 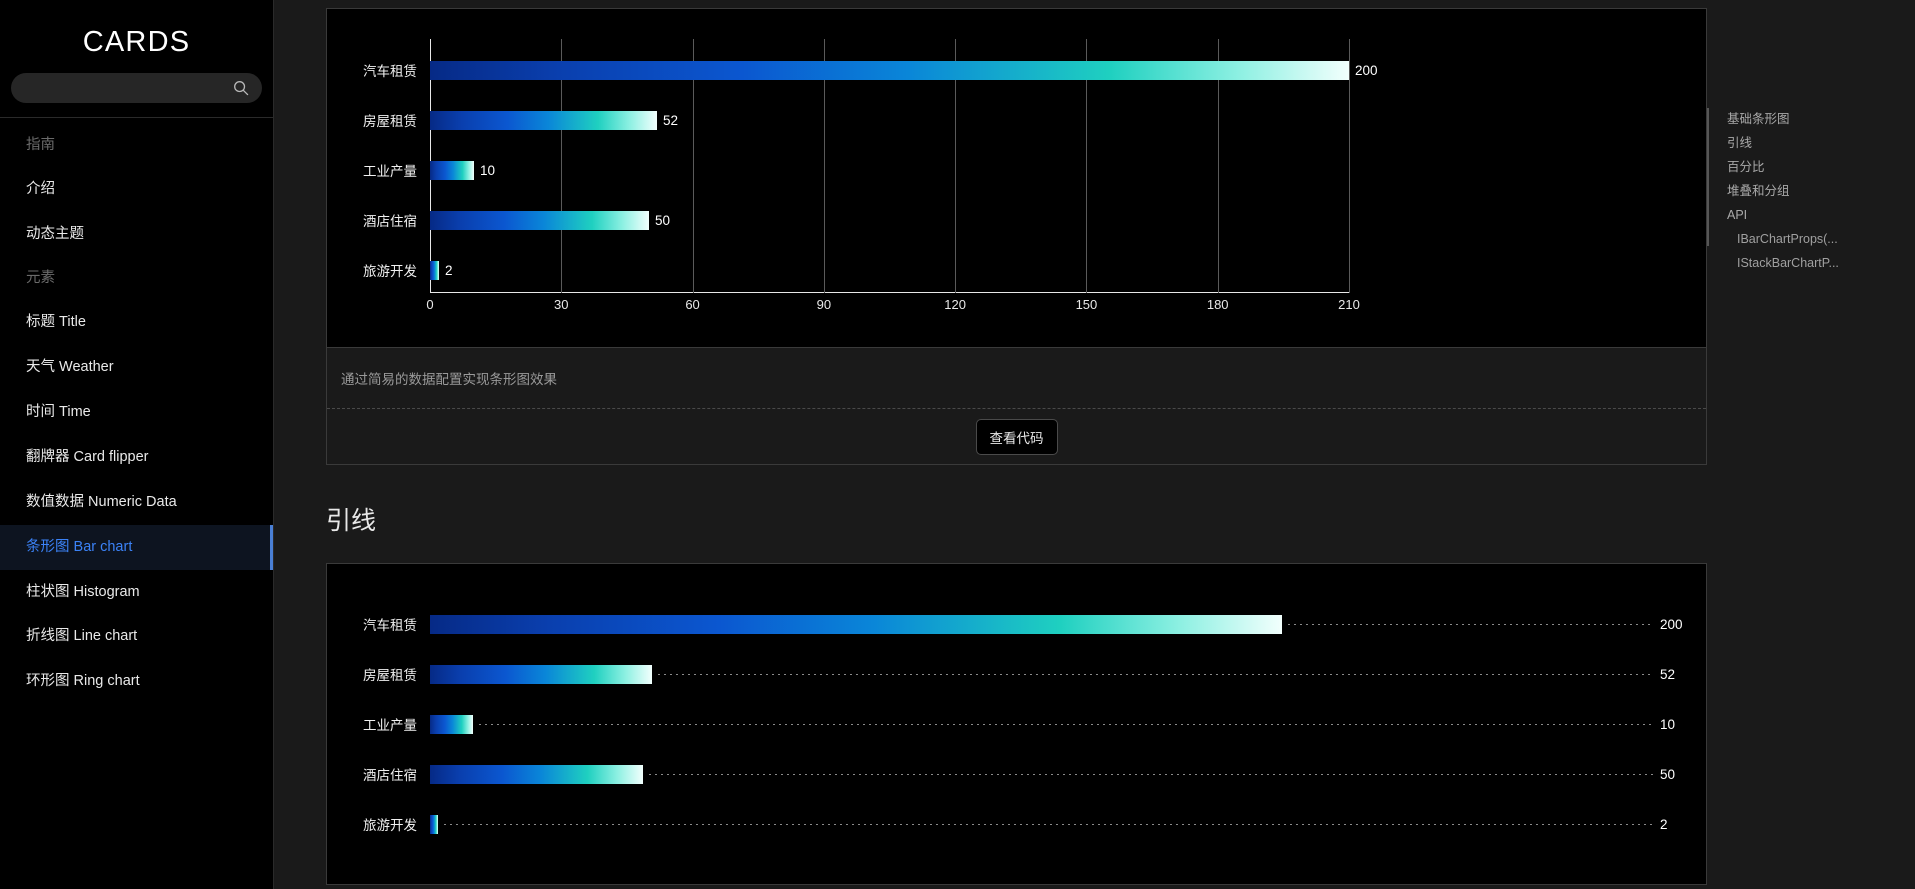 I want to click on search-box, so click(x=136, y=88).